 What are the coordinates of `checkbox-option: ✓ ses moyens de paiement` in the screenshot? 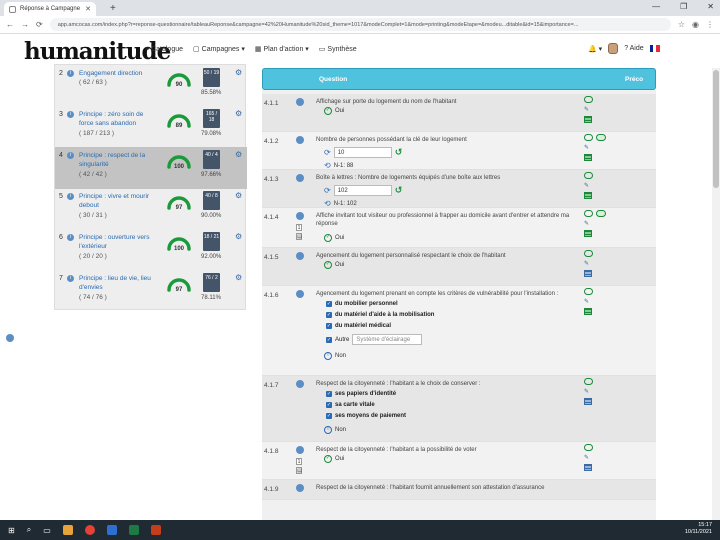 It's located at (366, 416).